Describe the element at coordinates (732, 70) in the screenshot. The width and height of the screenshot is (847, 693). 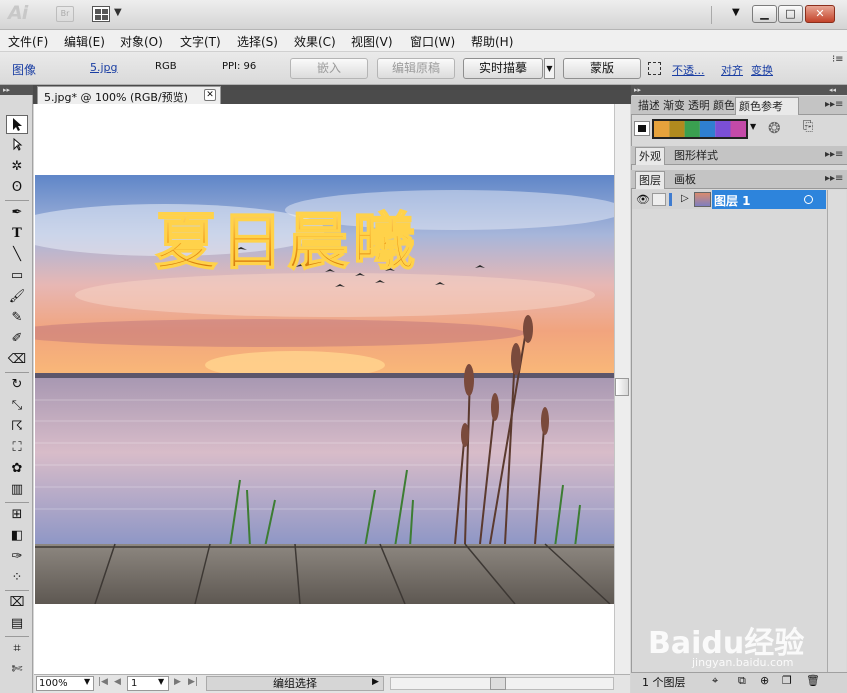
I see `align-link: 对齐` at that location.